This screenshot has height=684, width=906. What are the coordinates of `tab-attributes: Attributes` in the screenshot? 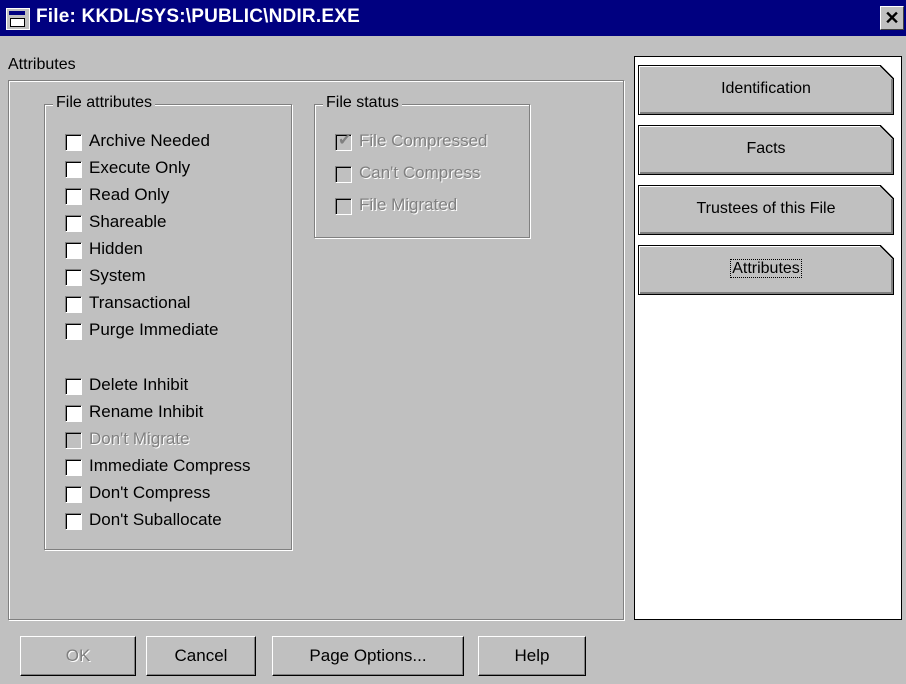 It's located at (766, 270).